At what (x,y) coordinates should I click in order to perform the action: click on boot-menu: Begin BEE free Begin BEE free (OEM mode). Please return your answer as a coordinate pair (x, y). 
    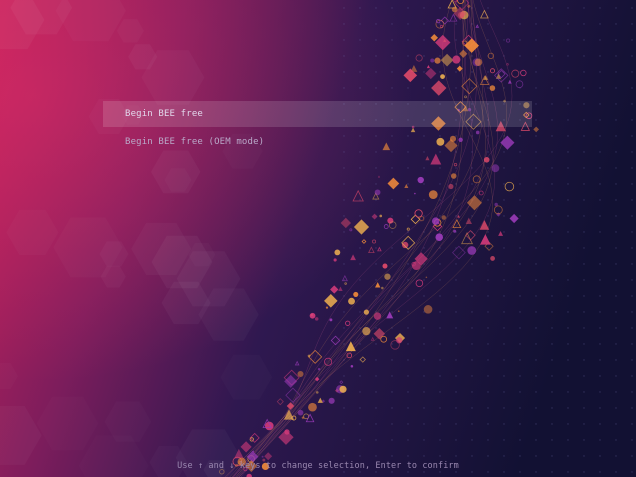
    Looking at the image, I should click on (317, 128).